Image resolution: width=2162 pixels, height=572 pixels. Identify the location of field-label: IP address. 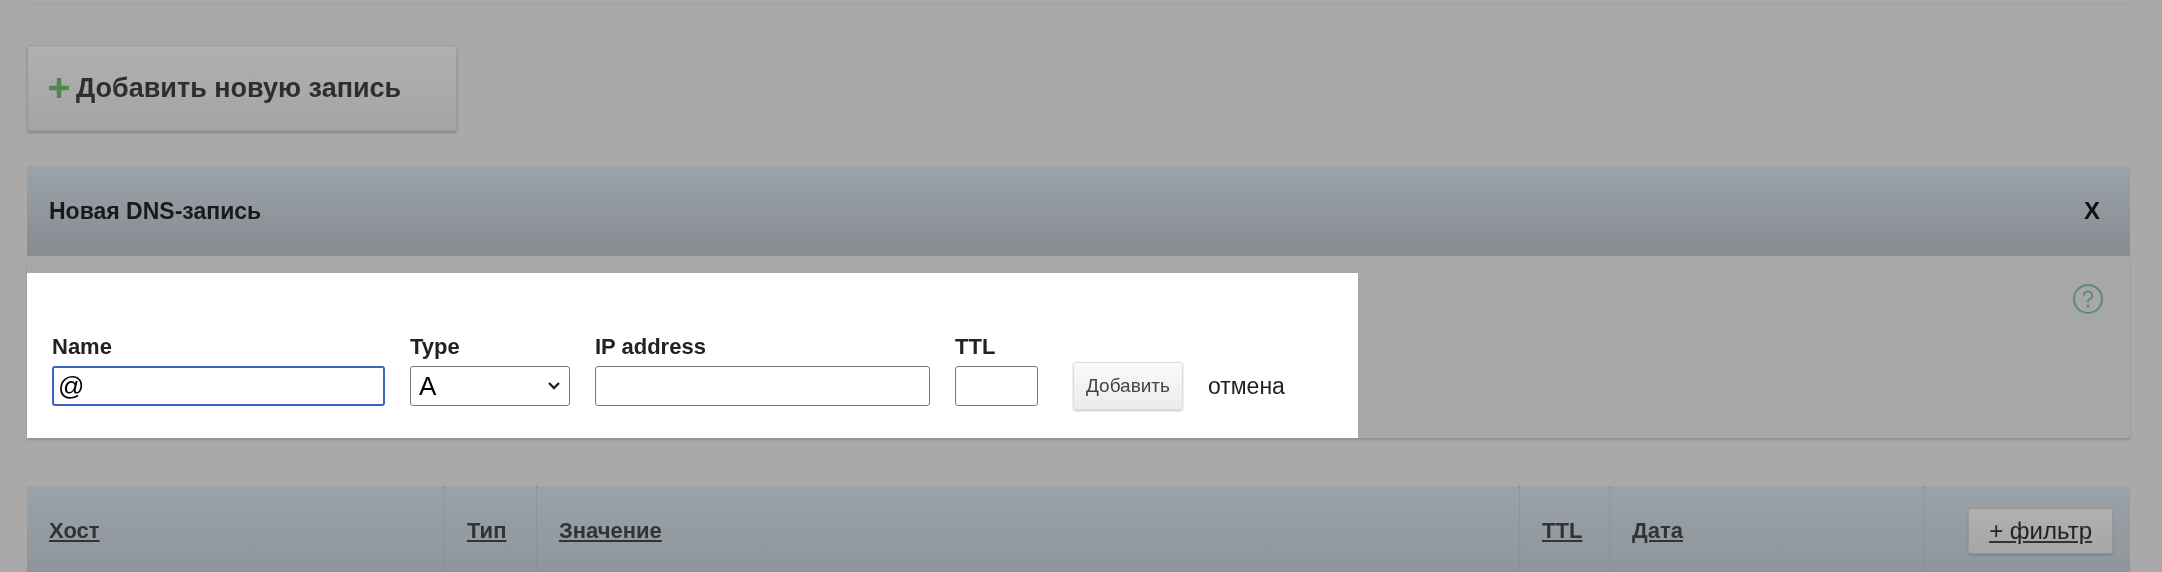
(651, 347).